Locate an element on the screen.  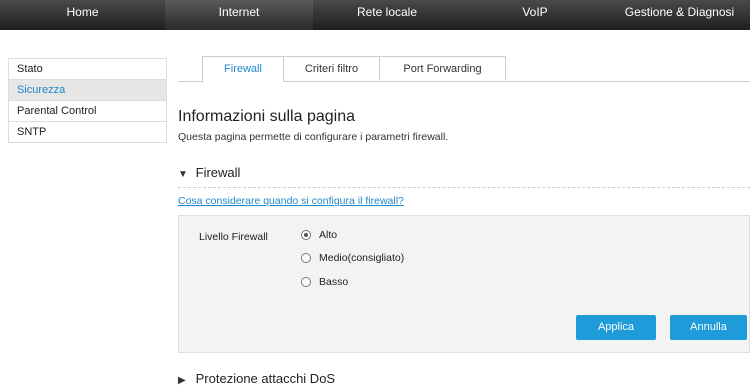
sidebar-item-parental-control: Parental Control is located at coordinates (87, 111).